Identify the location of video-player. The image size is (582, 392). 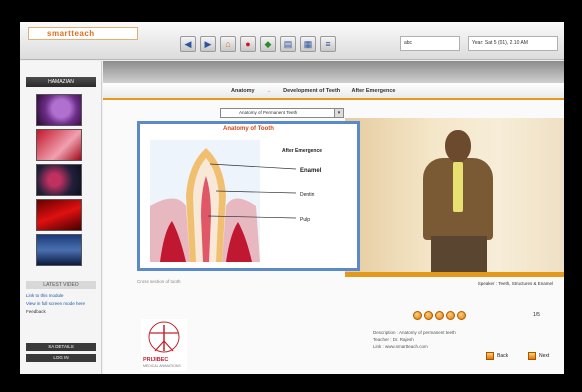
(454, 195).